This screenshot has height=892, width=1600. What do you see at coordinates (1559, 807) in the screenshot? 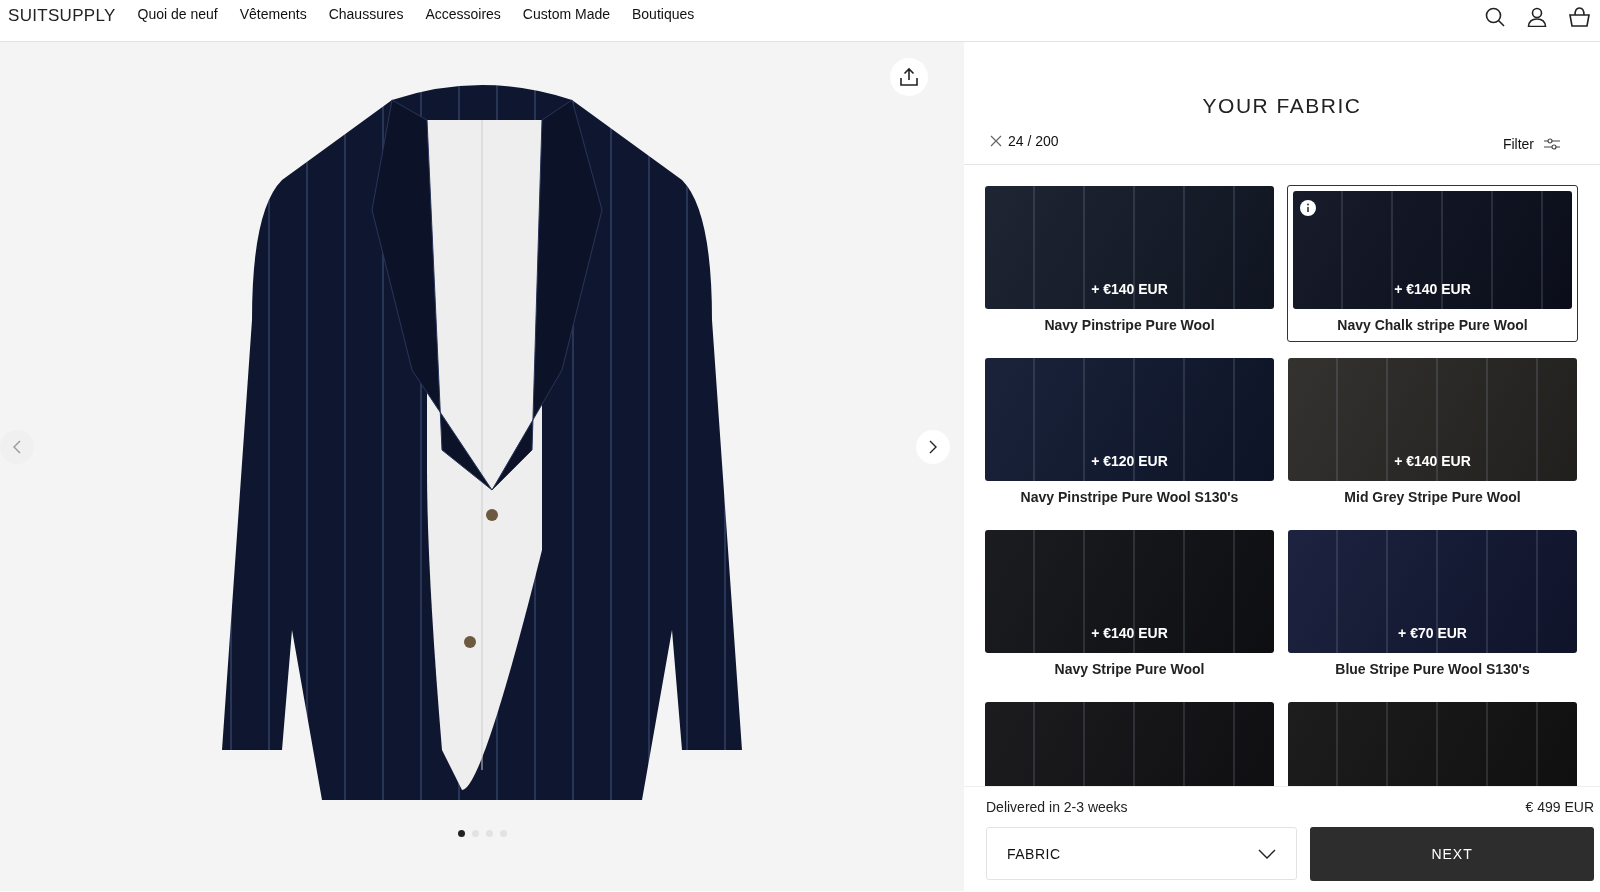
I see `total-price: € 499 EUR` at bounding box center [1559, 807].